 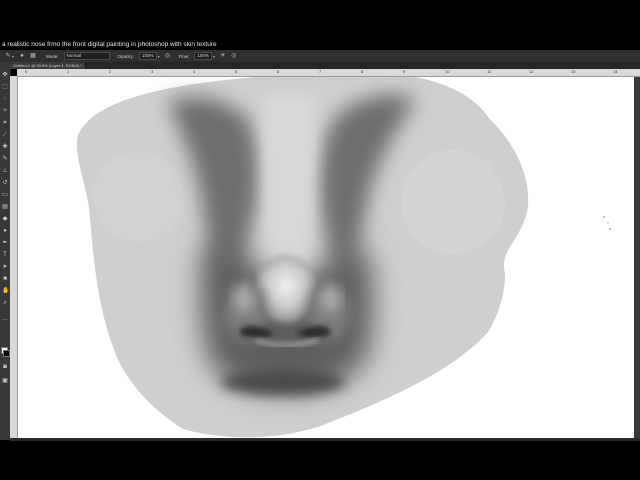 I want to click on ruler-label: 6, so click(x=278, y=71).